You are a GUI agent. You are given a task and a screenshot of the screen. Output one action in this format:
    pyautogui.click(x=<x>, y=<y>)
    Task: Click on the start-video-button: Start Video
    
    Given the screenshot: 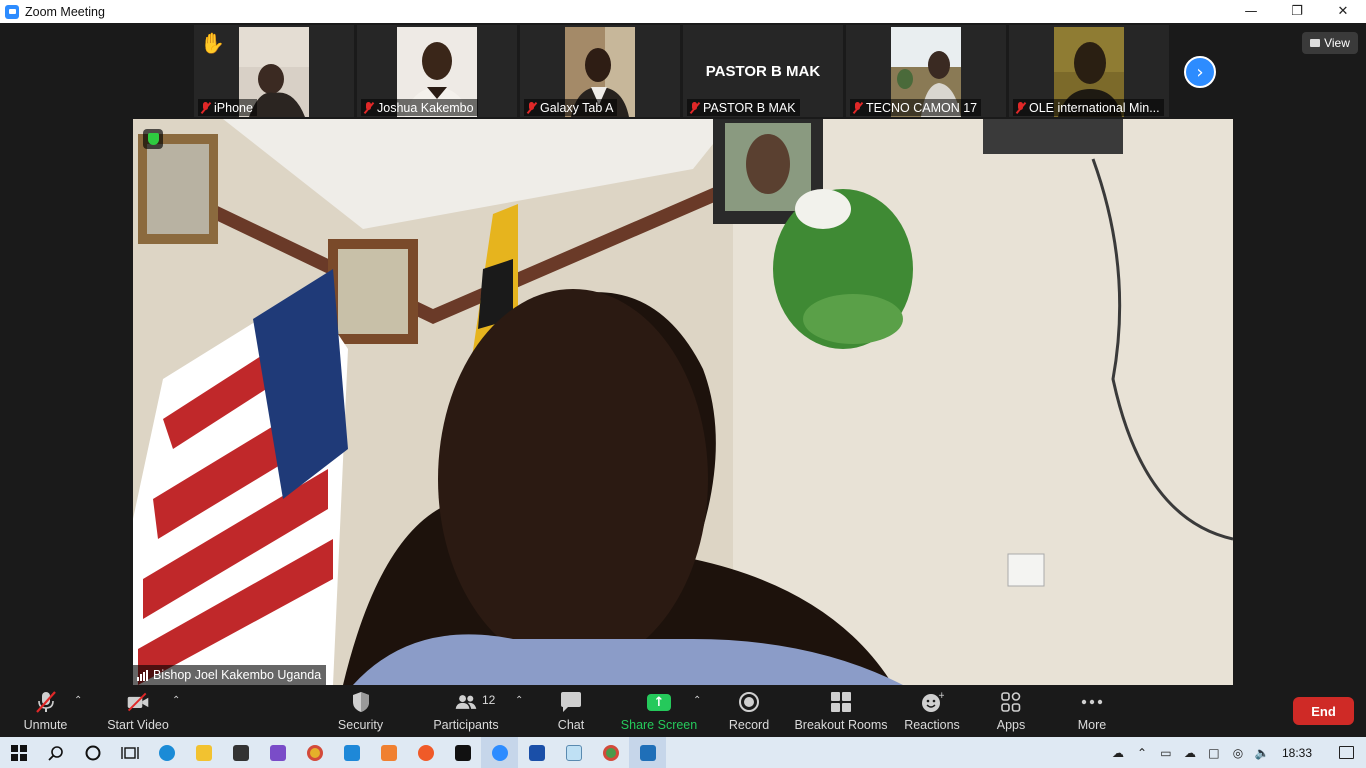 What is the action you would take?
    pyautogui.click(x=138, y=712)
    